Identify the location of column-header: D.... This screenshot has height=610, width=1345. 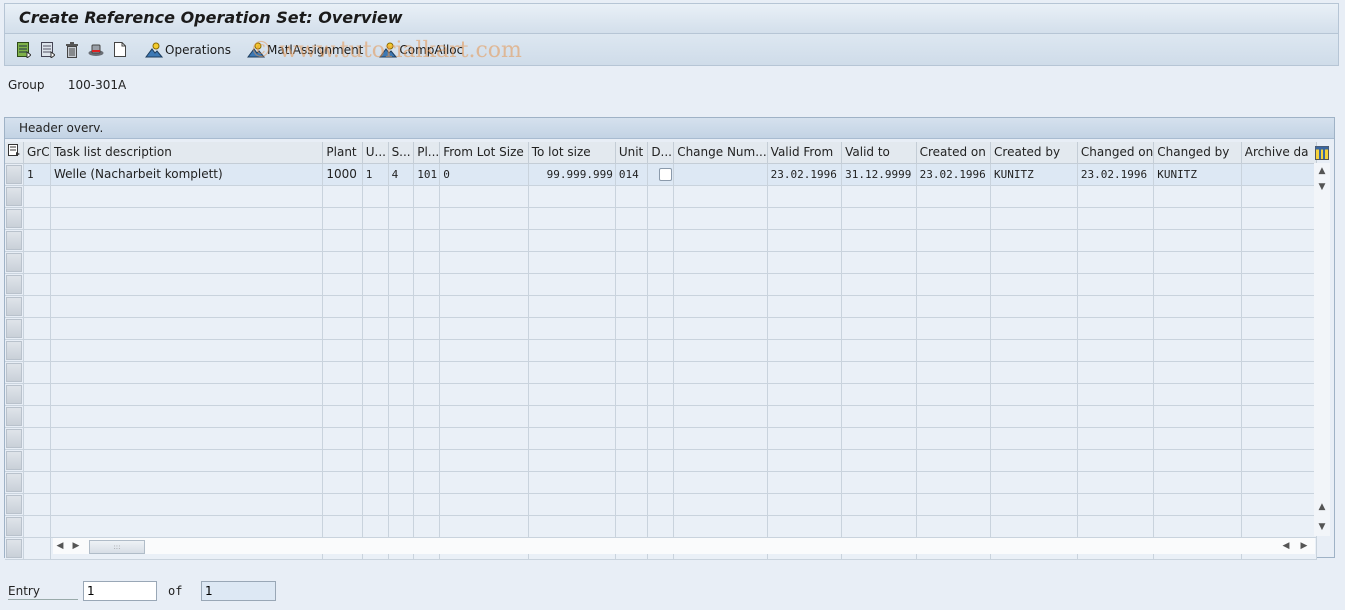
(661, 153).